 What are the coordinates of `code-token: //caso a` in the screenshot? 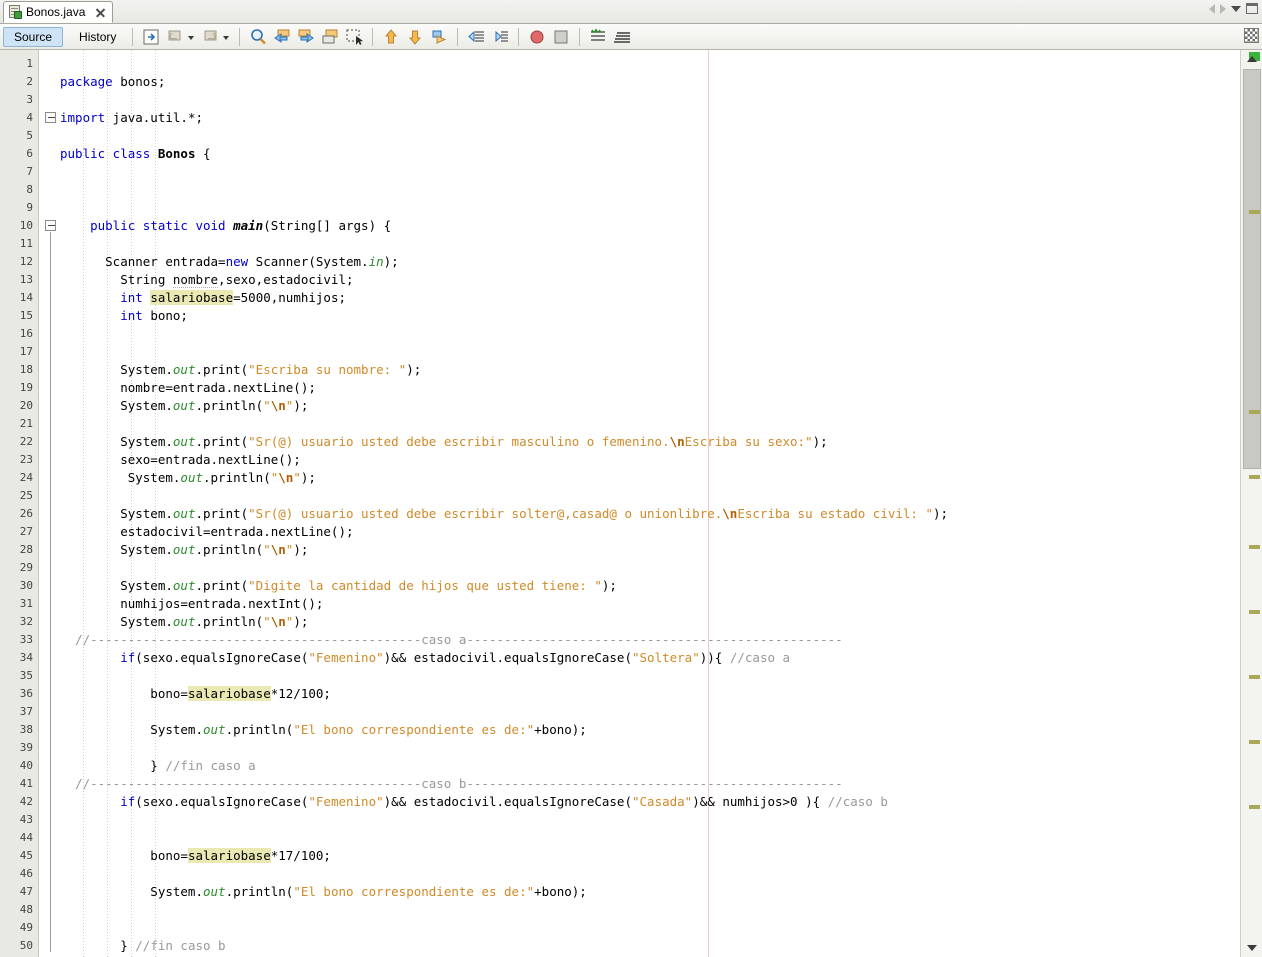 It's located at (760, 657).